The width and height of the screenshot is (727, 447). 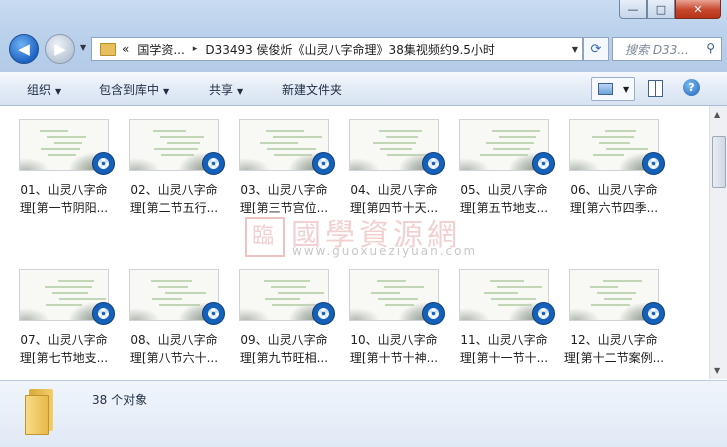 What do you see at coordinates (134, 89) in the screenshot?
I see `include-library-menu: 包含到库中 ▼` at bounding box center [134, 89].